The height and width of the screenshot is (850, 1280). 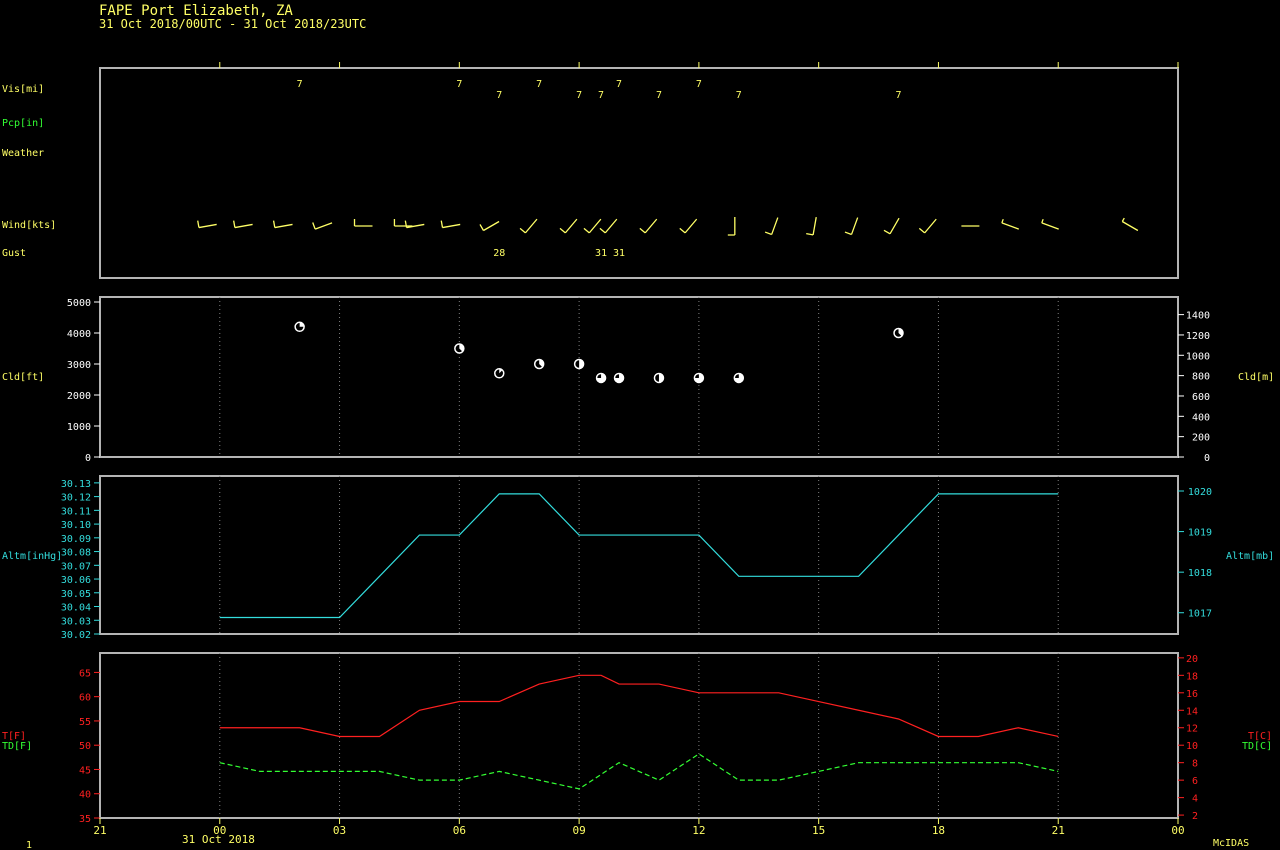 I want to click on cloud-ytick-label: 2000, so click(x=79, y=396).